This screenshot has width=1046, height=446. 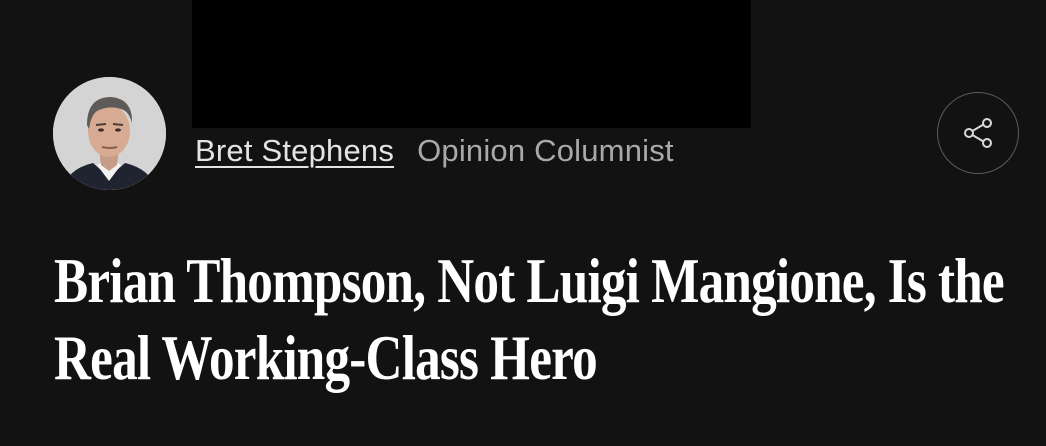 I want to click on author-photo, so click(x=109, y=133).